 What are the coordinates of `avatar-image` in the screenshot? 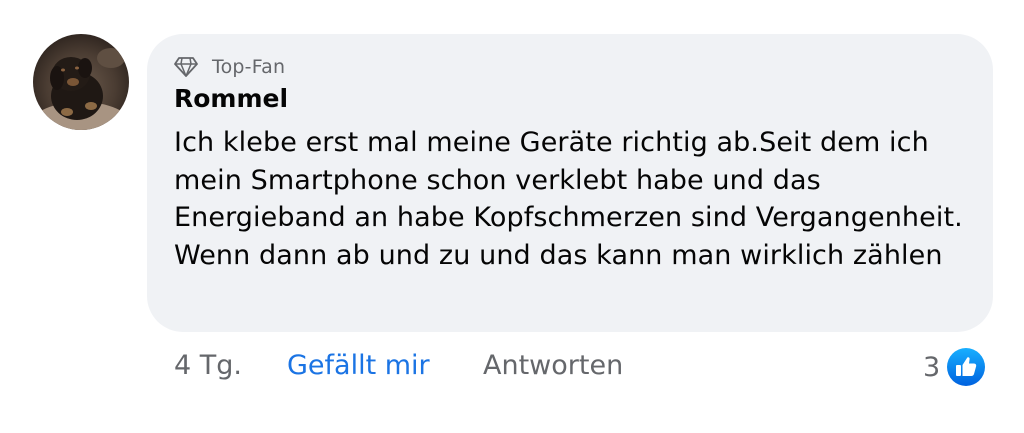 It's located at (81, 82).